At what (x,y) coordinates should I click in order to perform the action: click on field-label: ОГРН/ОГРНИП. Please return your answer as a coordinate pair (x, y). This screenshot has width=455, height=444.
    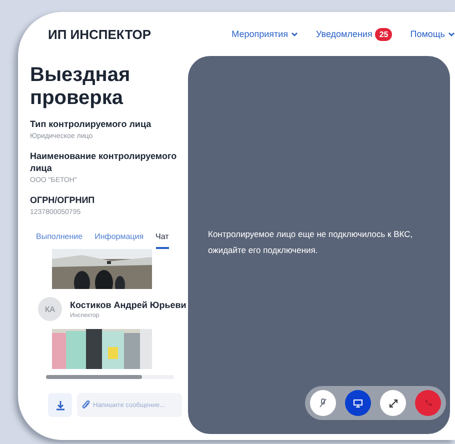
    Looking at the image, I should click on (63, 200).